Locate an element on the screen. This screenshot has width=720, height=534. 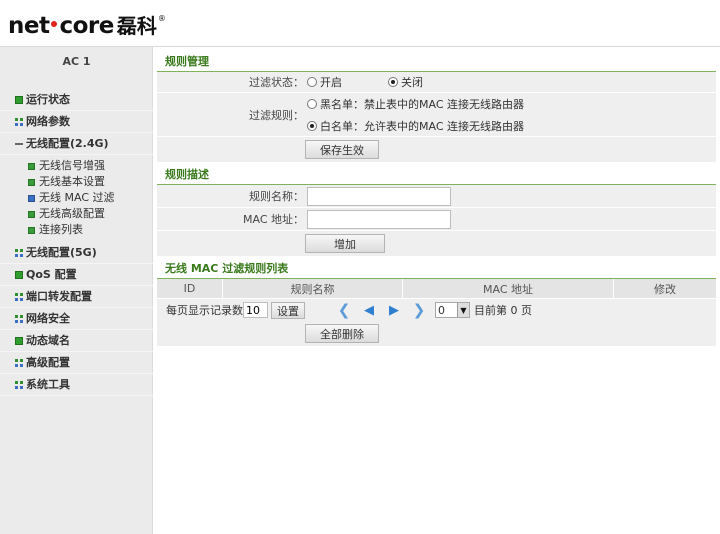
sidebar-item-status: 运行状态 is located at coordinates (76, 100).